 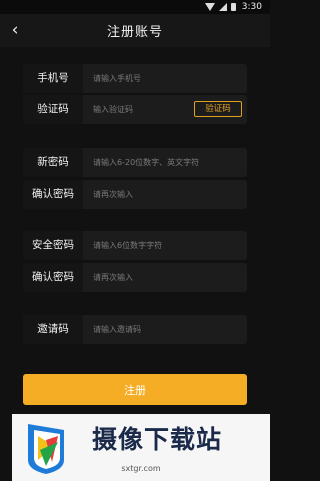 What do you see at coordinates (135, 389) in the screenshot?
I see `register-button: 注册` at bounding box center [135, 389].